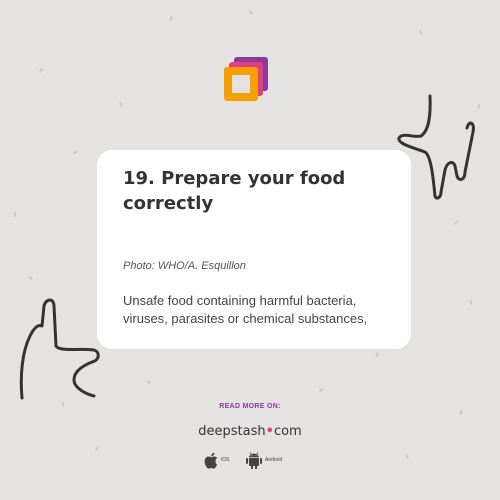  Describe the element at coordinates (254, 460) in the screenshot. I see `android-icon` at that location.